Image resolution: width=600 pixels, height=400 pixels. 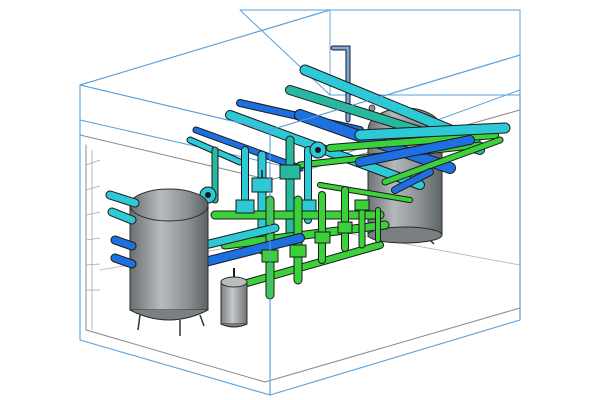 I want to click on enclosure-floor-line, so click(x=392, y=345).